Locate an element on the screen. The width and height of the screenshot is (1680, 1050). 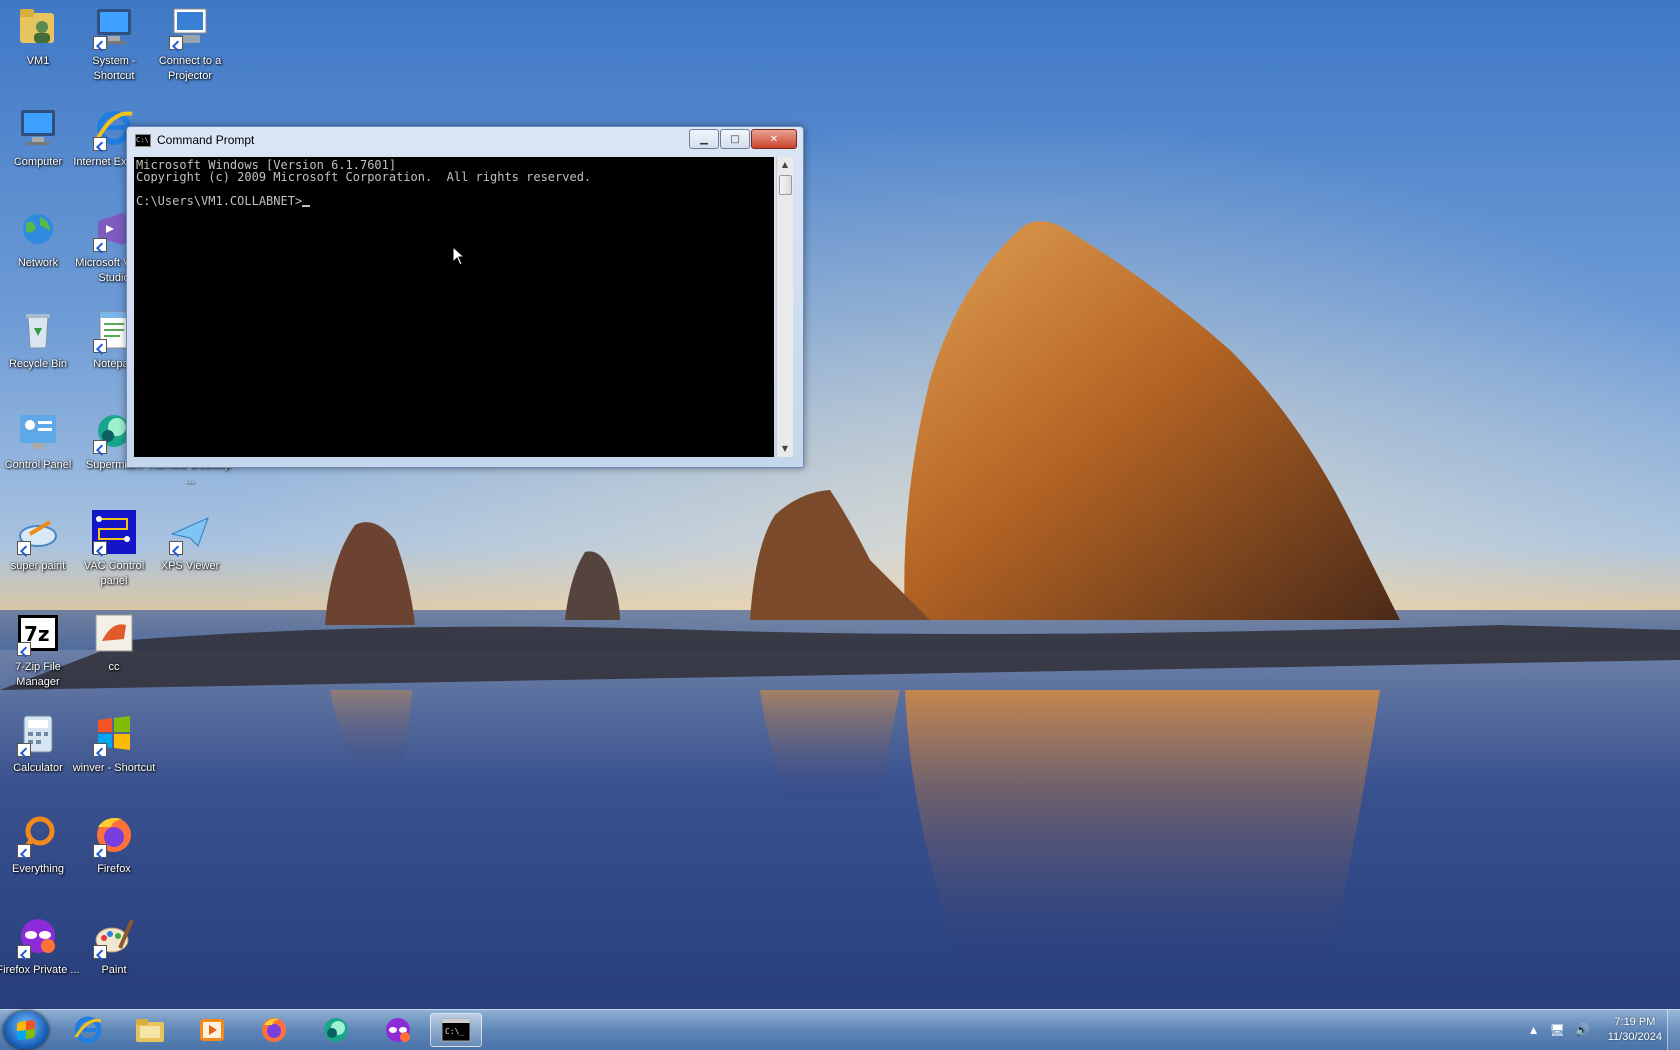
media-player-icon is located at coordinates (212, 1030).